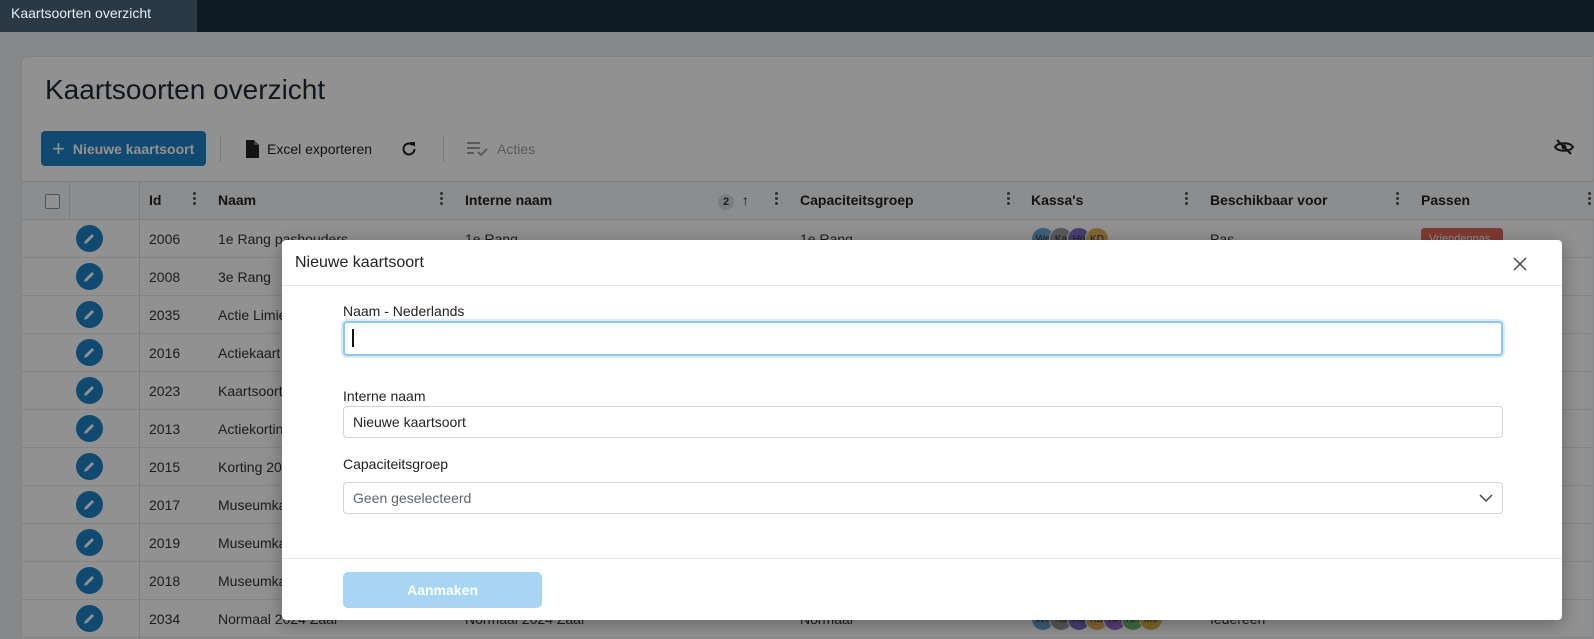  What do you see at coordinates (797, 16) in the screenshot?
I see `title-bar: Kaartsoorten overzicht` at bounding box center [797, 16].